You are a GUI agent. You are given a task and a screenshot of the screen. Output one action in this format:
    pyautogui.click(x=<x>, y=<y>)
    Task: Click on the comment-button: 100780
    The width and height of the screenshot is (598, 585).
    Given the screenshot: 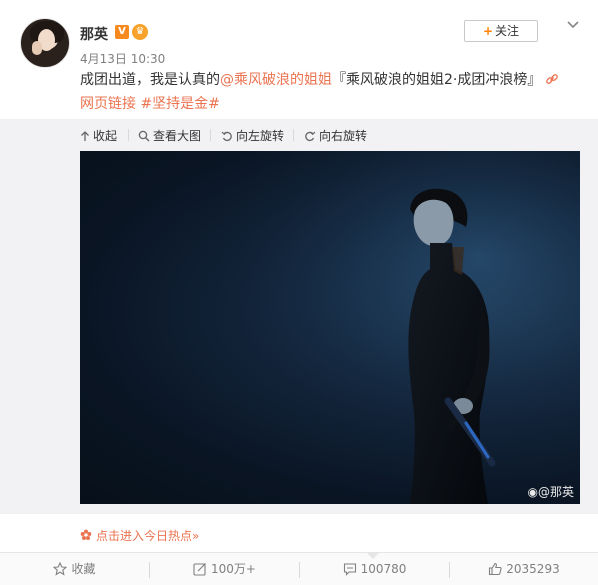 What is the action you would take?
    pyautogui.click(x=374, y=569)
    